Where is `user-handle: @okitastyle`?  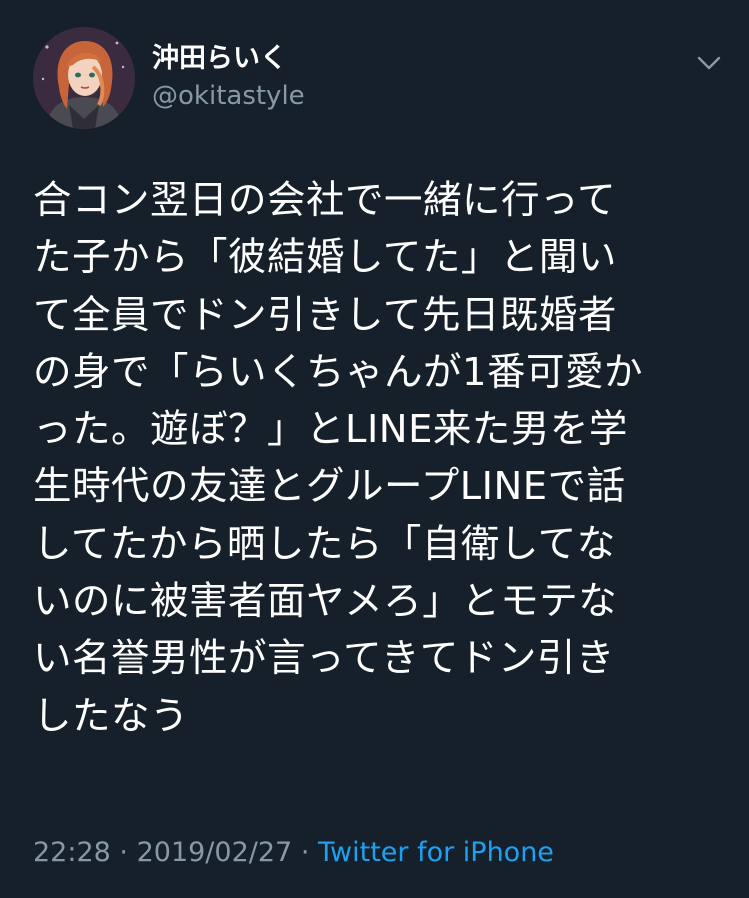 user-handle: @okitastyle is located at coordinates (228, 96).